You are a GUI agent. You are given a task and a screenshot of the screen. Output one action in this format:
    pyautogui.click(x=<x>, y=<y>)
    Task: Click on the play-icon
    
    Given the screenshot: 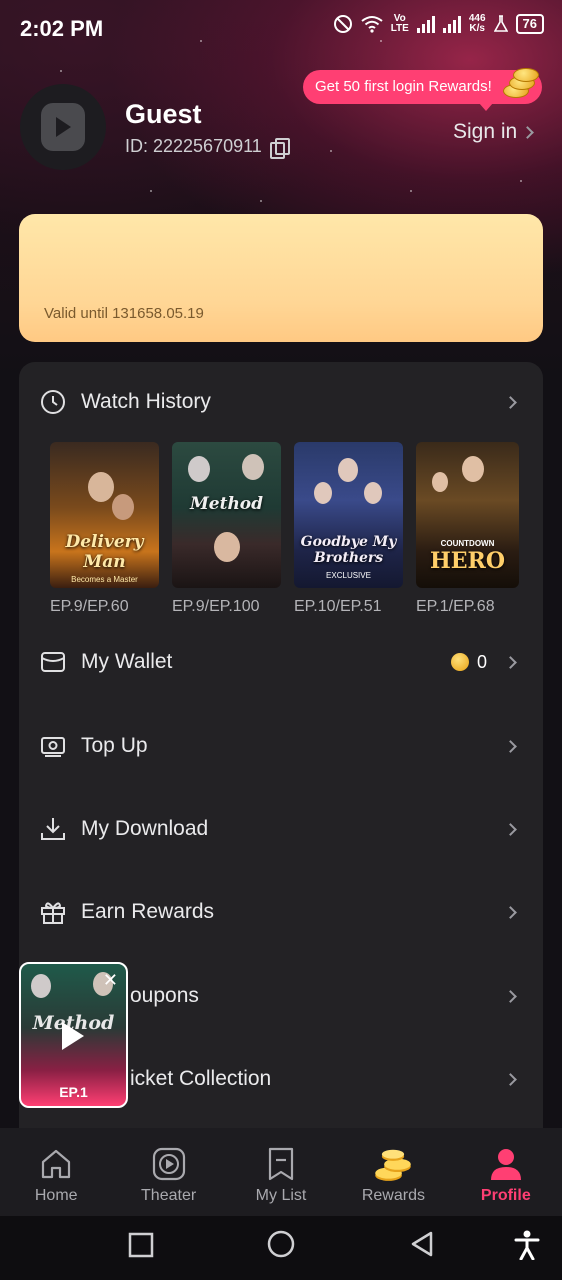 What is the action you would take?
    pyautogui.click(x=73, y=1036)
    